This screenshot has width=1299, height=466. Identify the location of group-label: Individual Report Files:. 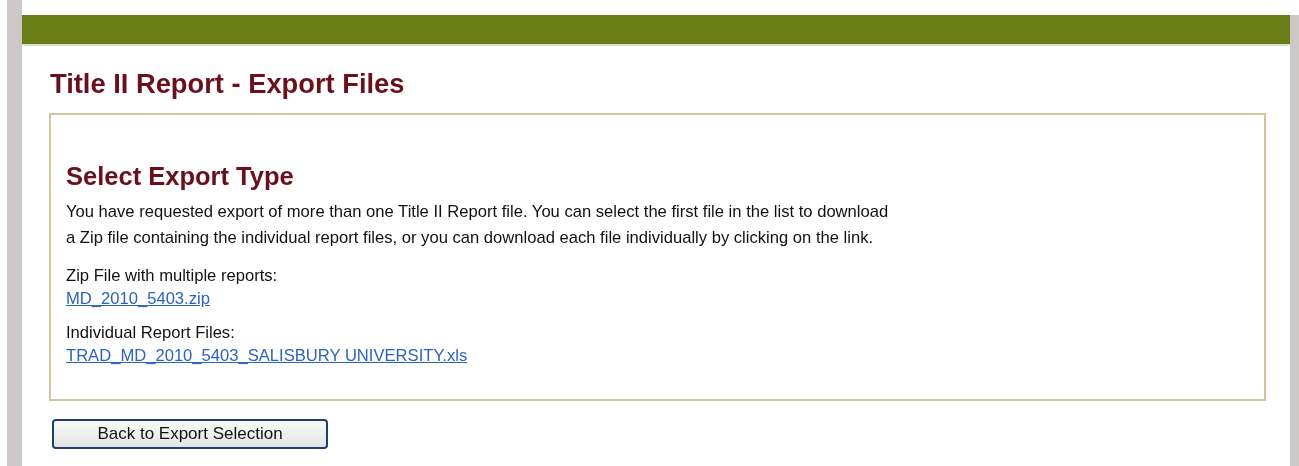
(151, 333).